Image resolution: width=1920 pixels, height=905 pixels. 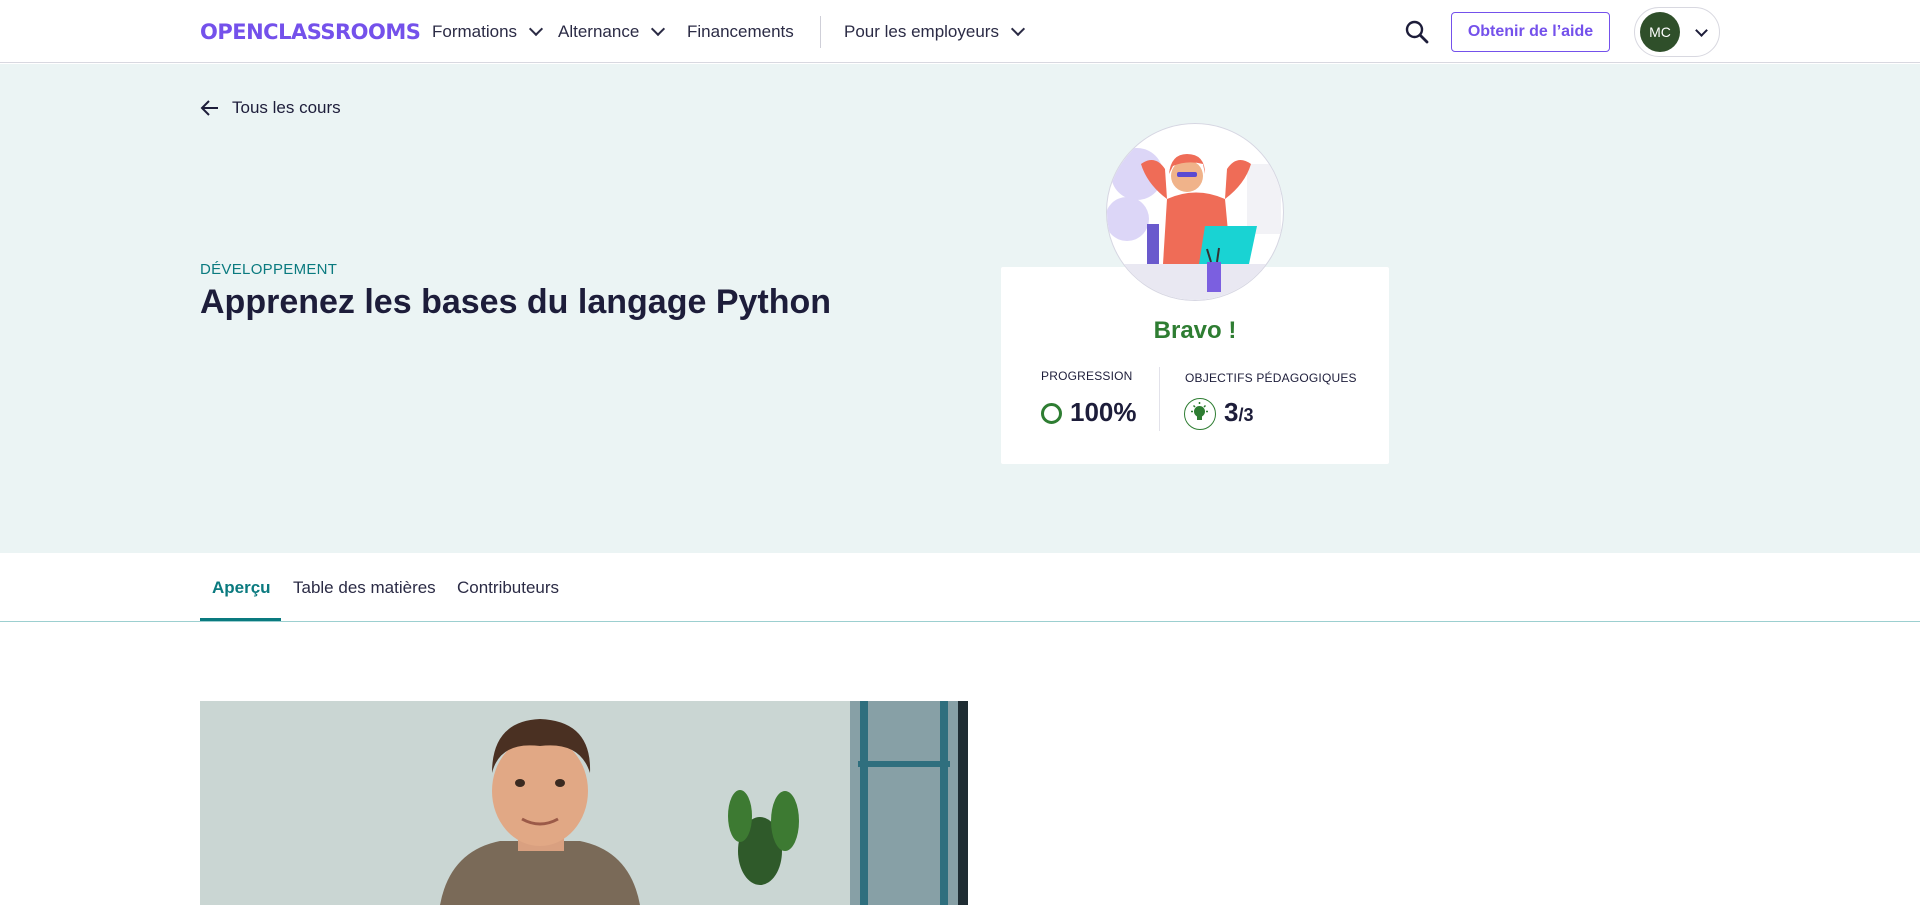 I want to click on nav-financements: Financements, so click(x=740, y=31).